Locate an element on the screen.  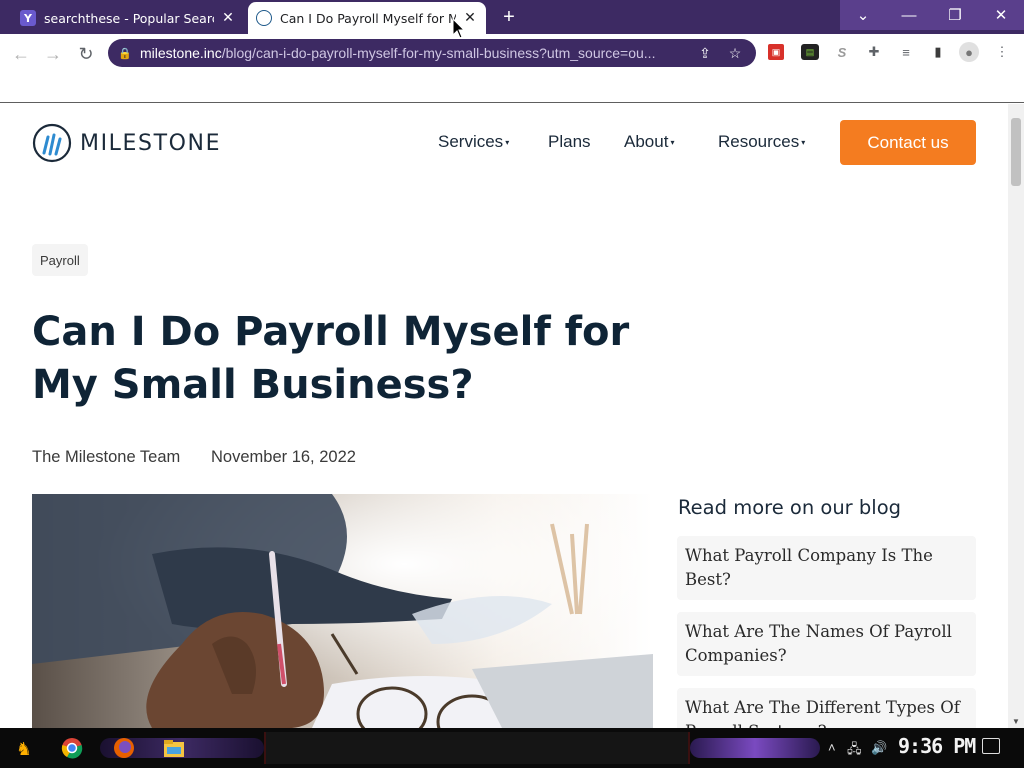
network-icon: 🖧 is located at coordinates (854, 751).